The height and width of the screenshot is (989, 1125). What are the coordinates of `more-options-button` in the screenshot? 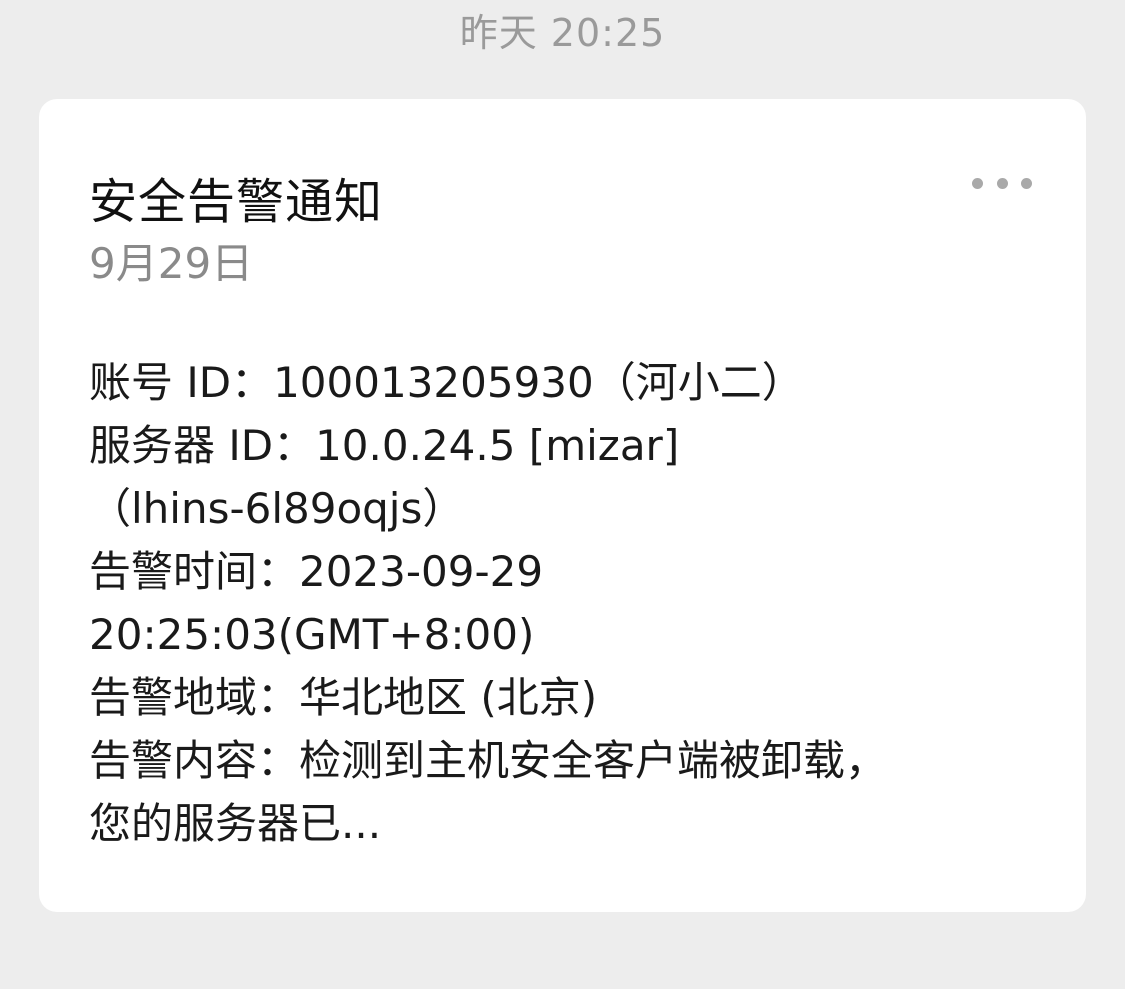 It's located at (1002, 183).